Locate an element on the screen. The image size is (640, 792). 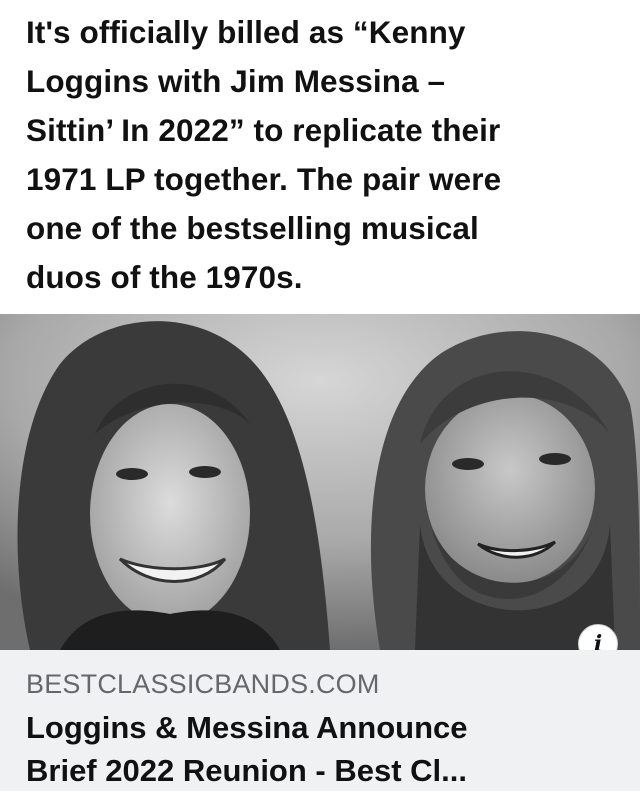
post-text-line: 1971 LP together. The pair were is located at coordinates (264, 179).